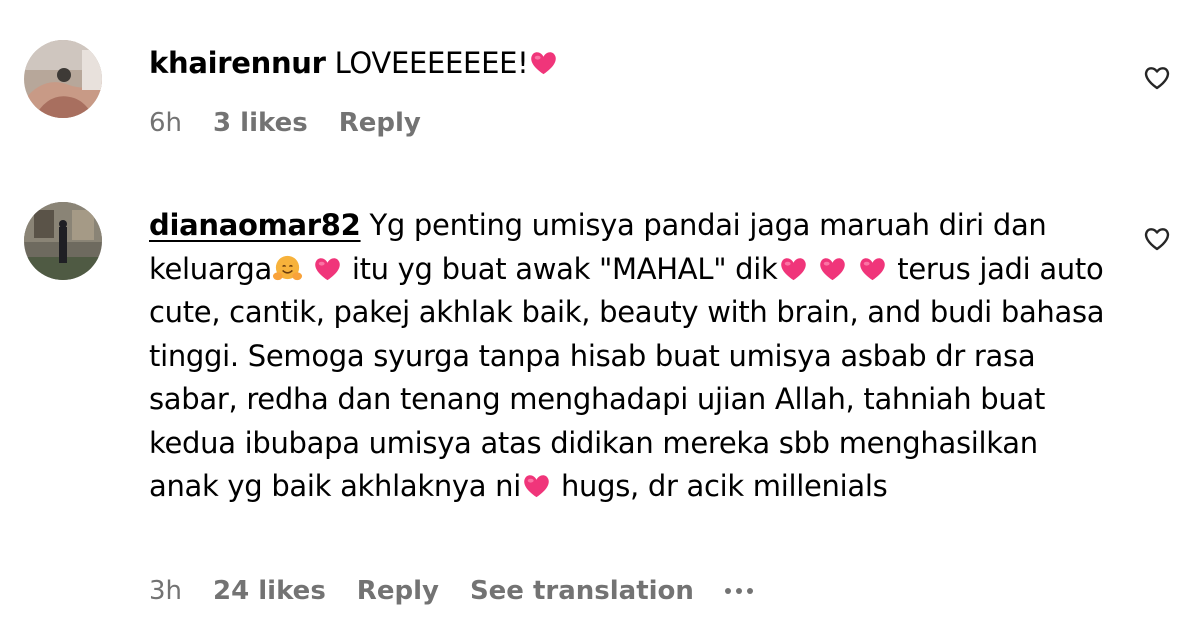  I want to click on more-dots-icon, so click(738, 591).